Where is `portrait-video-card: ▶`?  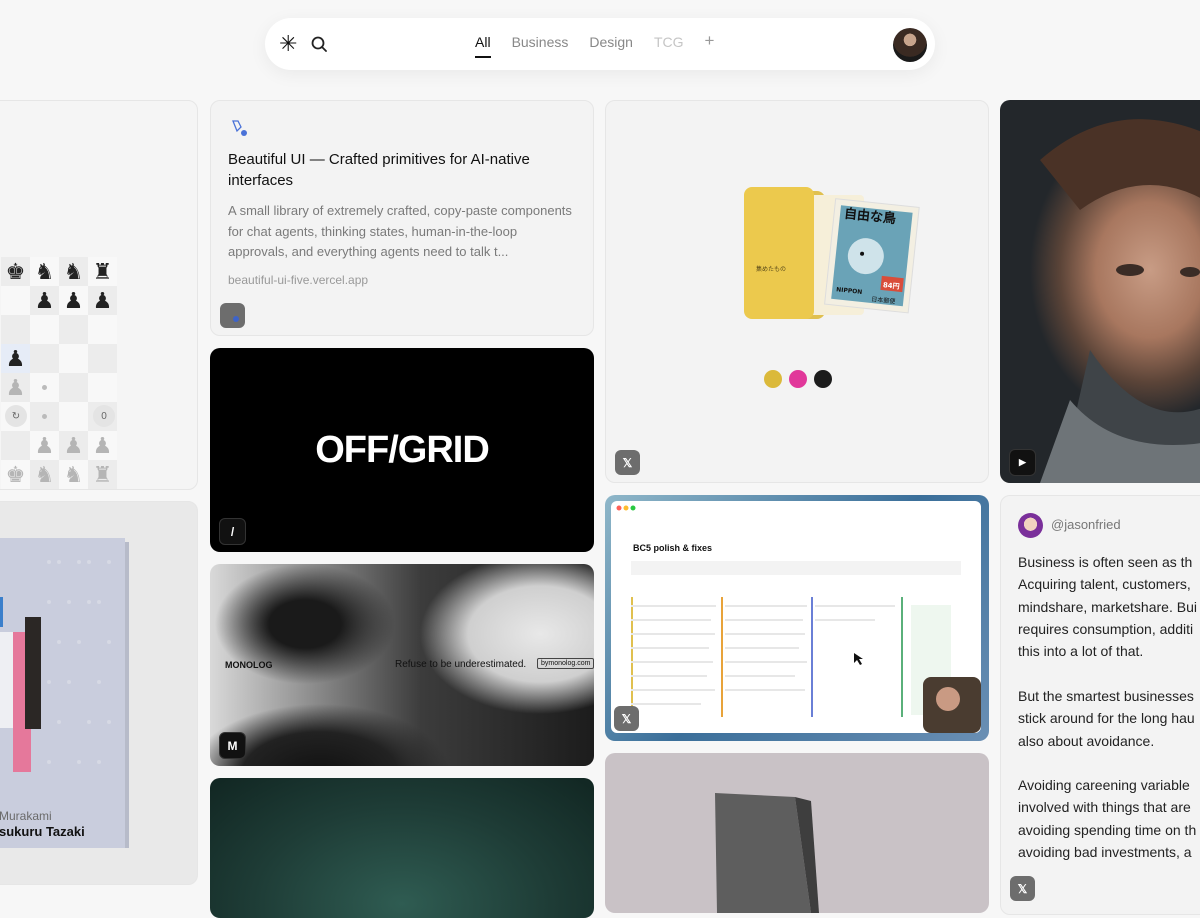
portrait-video-card: ▶ is located at coordinates (1100, 291).